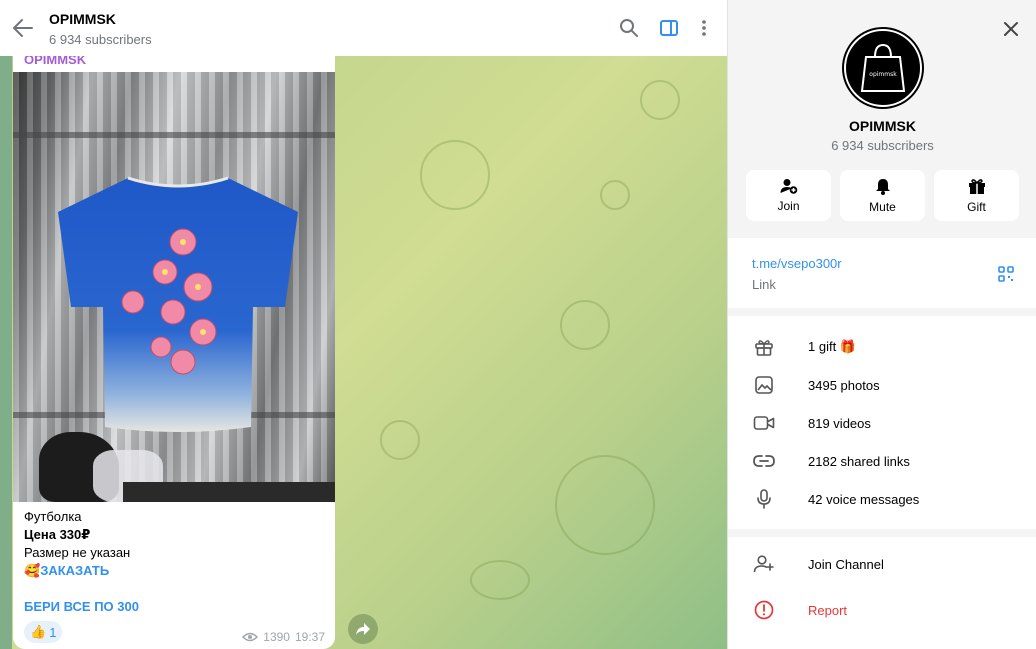  I want to click on video-icon, so click(764, 423).